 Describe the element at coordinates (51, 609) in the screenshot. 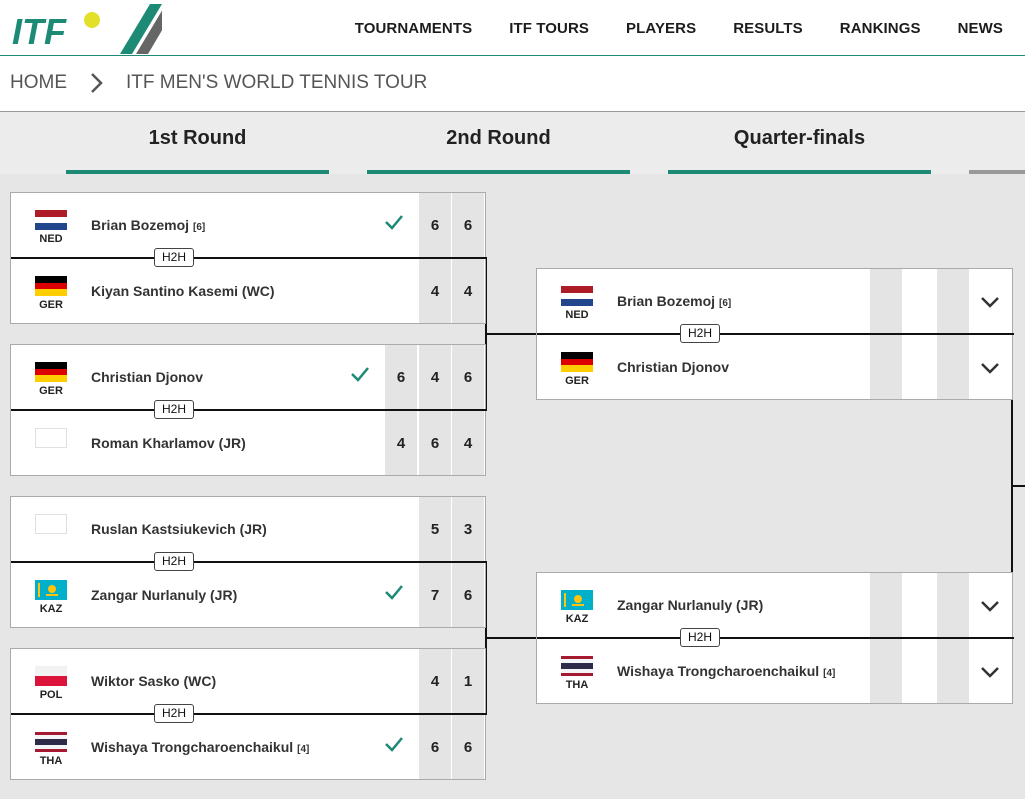

I see `country-code: KAZ` at that location.